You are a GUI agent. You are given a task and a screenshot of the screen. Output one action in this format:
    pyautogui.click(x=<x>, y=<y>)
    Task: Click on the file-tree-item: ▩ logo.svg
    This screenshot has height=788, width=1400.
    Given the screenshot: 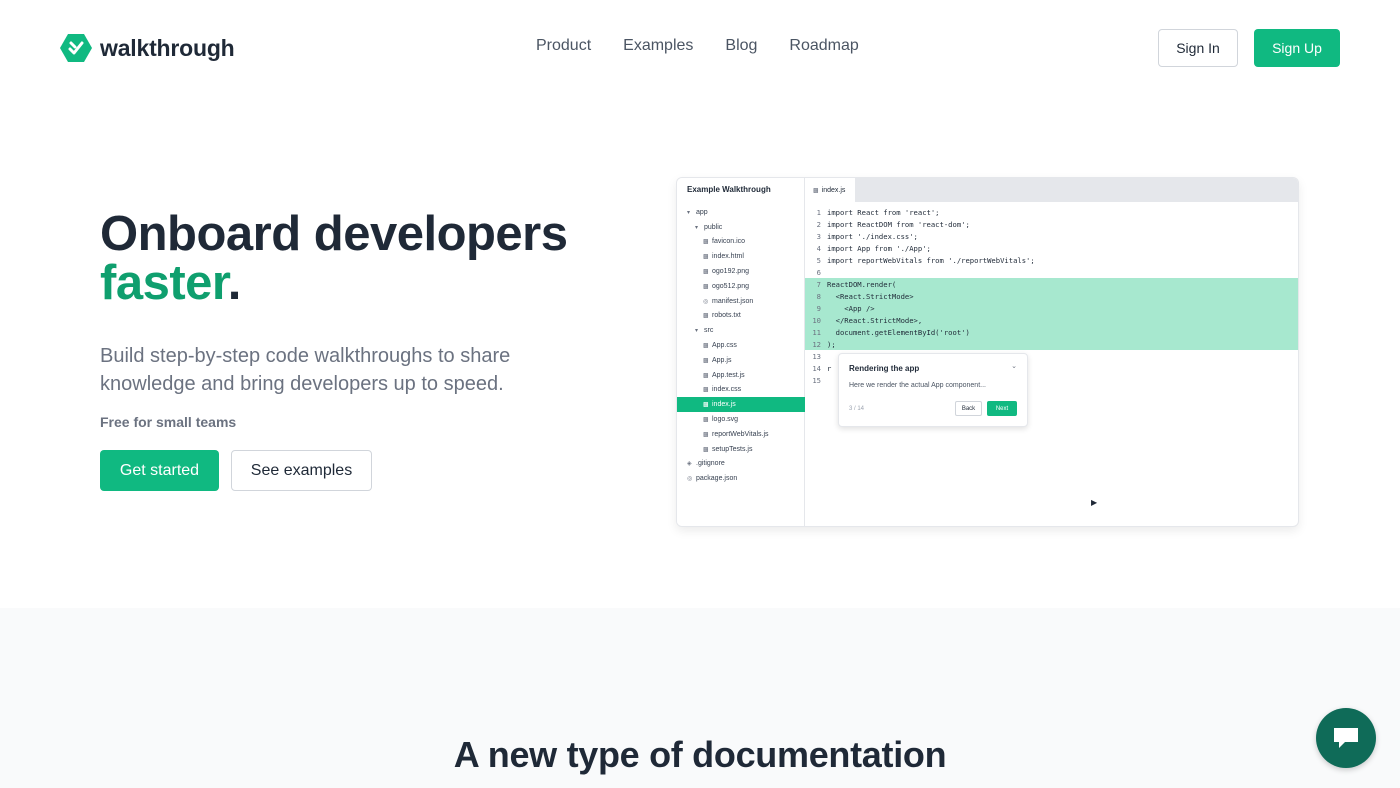 What is the action you would take?
    pyautogui.click(x=741, y=419)
    